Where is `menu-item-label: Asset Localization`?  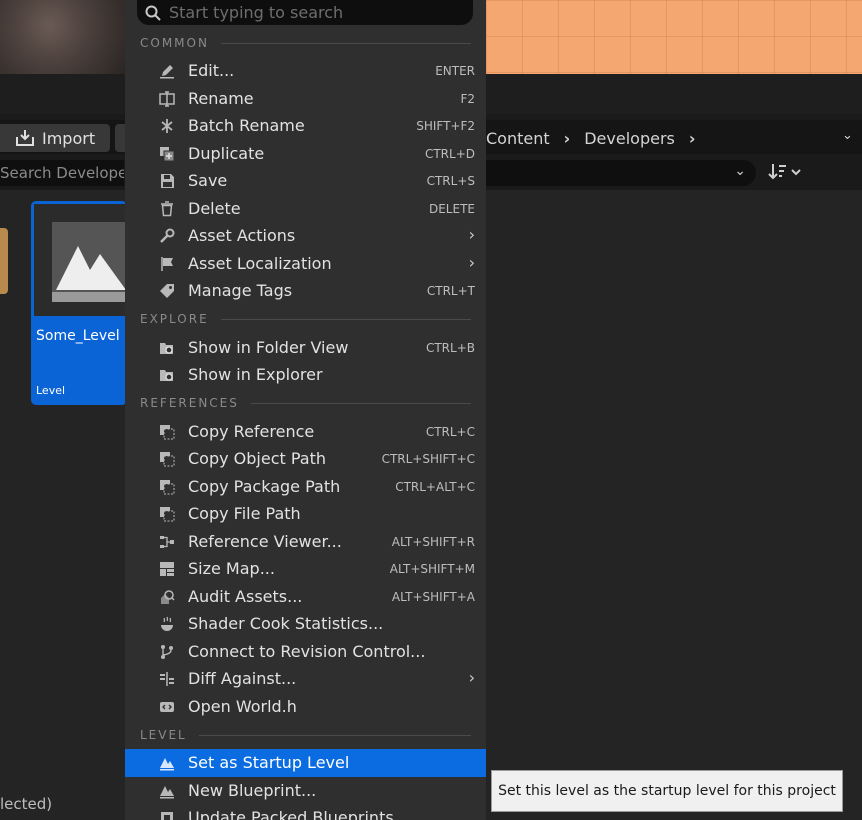 menu-item-label: Asset Localization is located at coordinates (260, 263).